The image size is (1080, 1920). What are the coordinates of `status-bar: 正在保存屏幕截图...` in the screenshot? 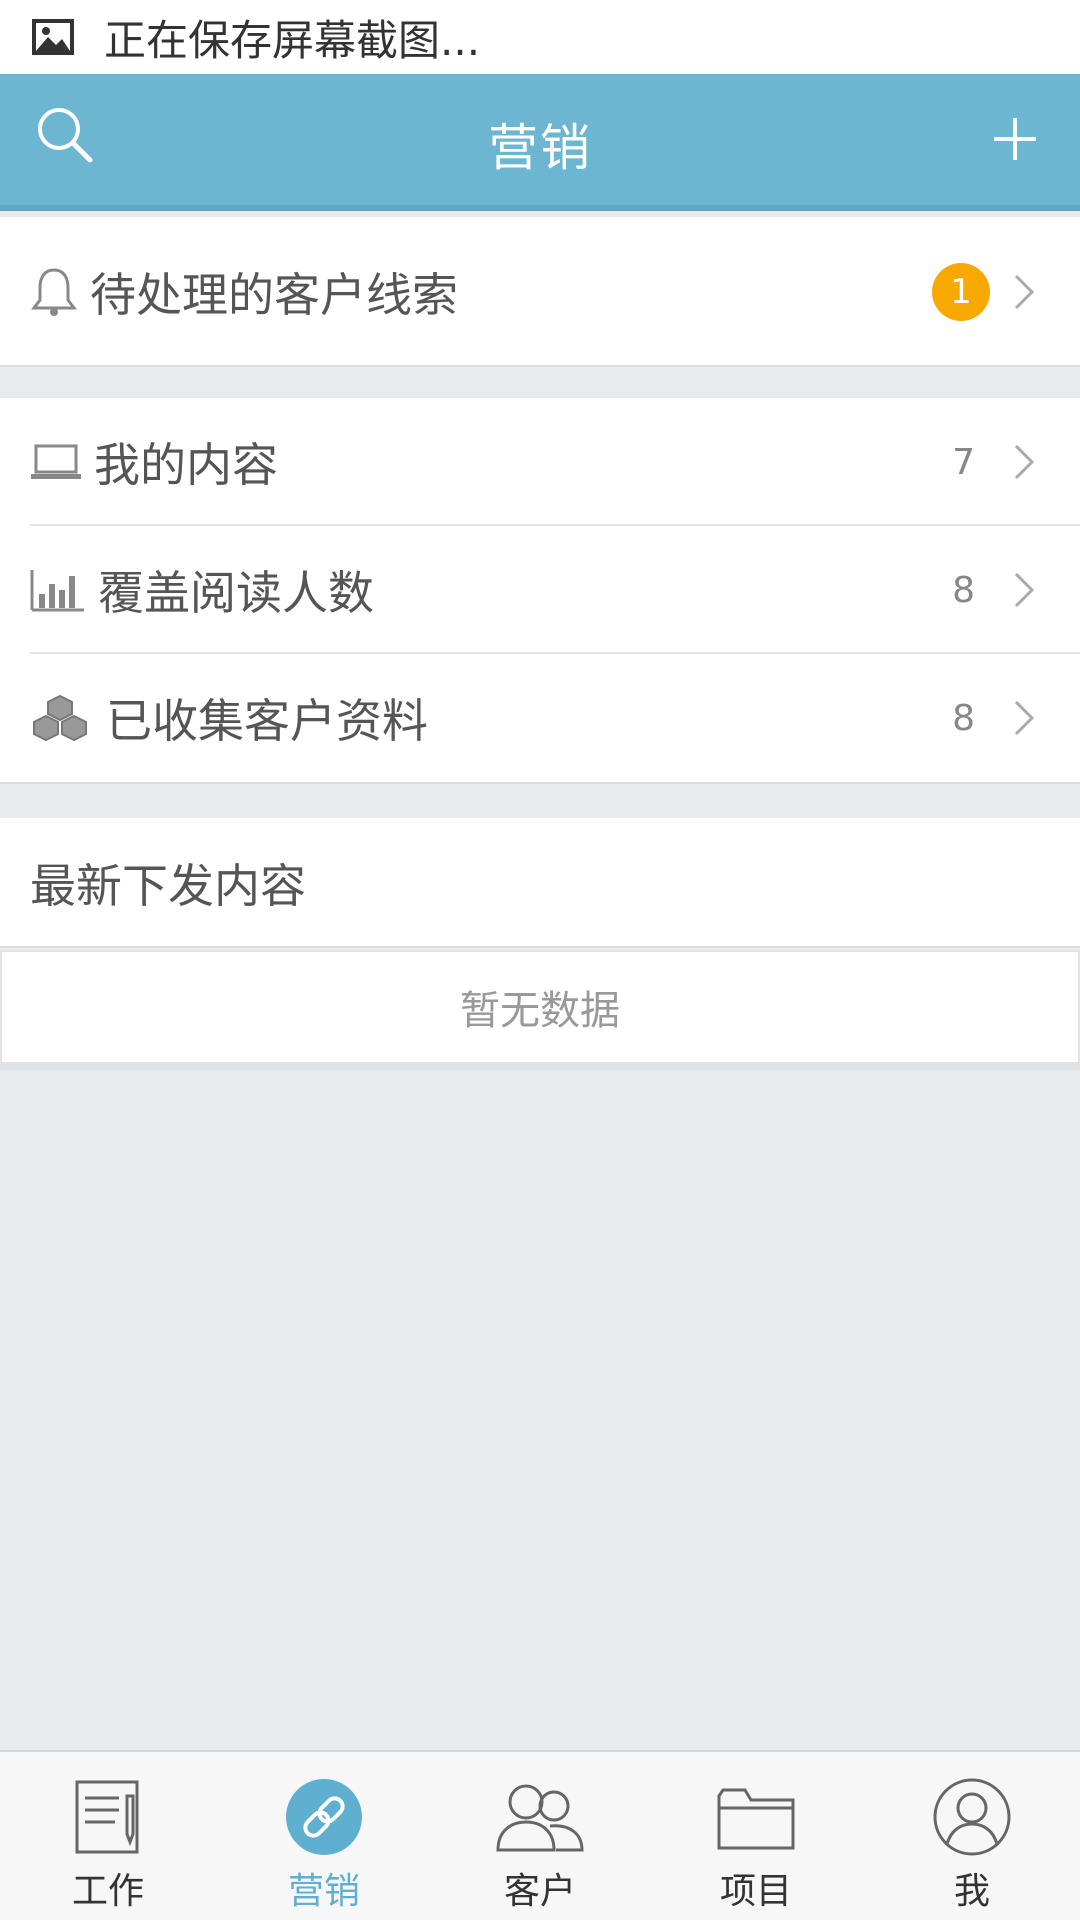 It's located at (540, 37).